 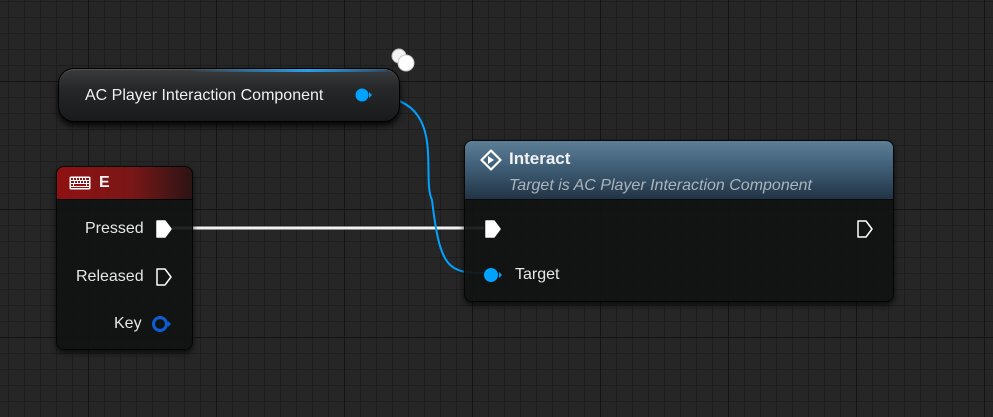 I want to click on key-event-node-e: E Pressed Released Key, so click(x=124, y=258).